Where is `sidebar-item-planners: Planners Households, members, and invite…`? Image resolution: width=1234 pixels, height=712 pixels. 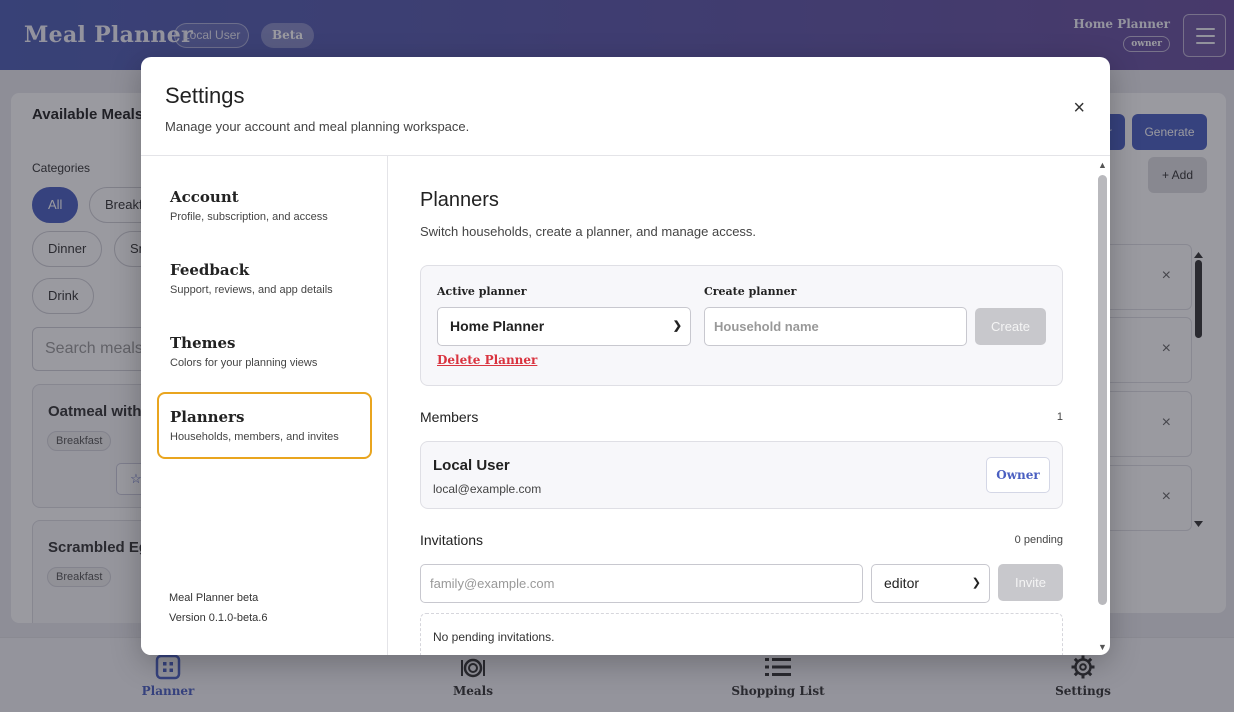 sidebar-item-planners: Planners Households, members, and invite… is located at coordinates (264, 425).